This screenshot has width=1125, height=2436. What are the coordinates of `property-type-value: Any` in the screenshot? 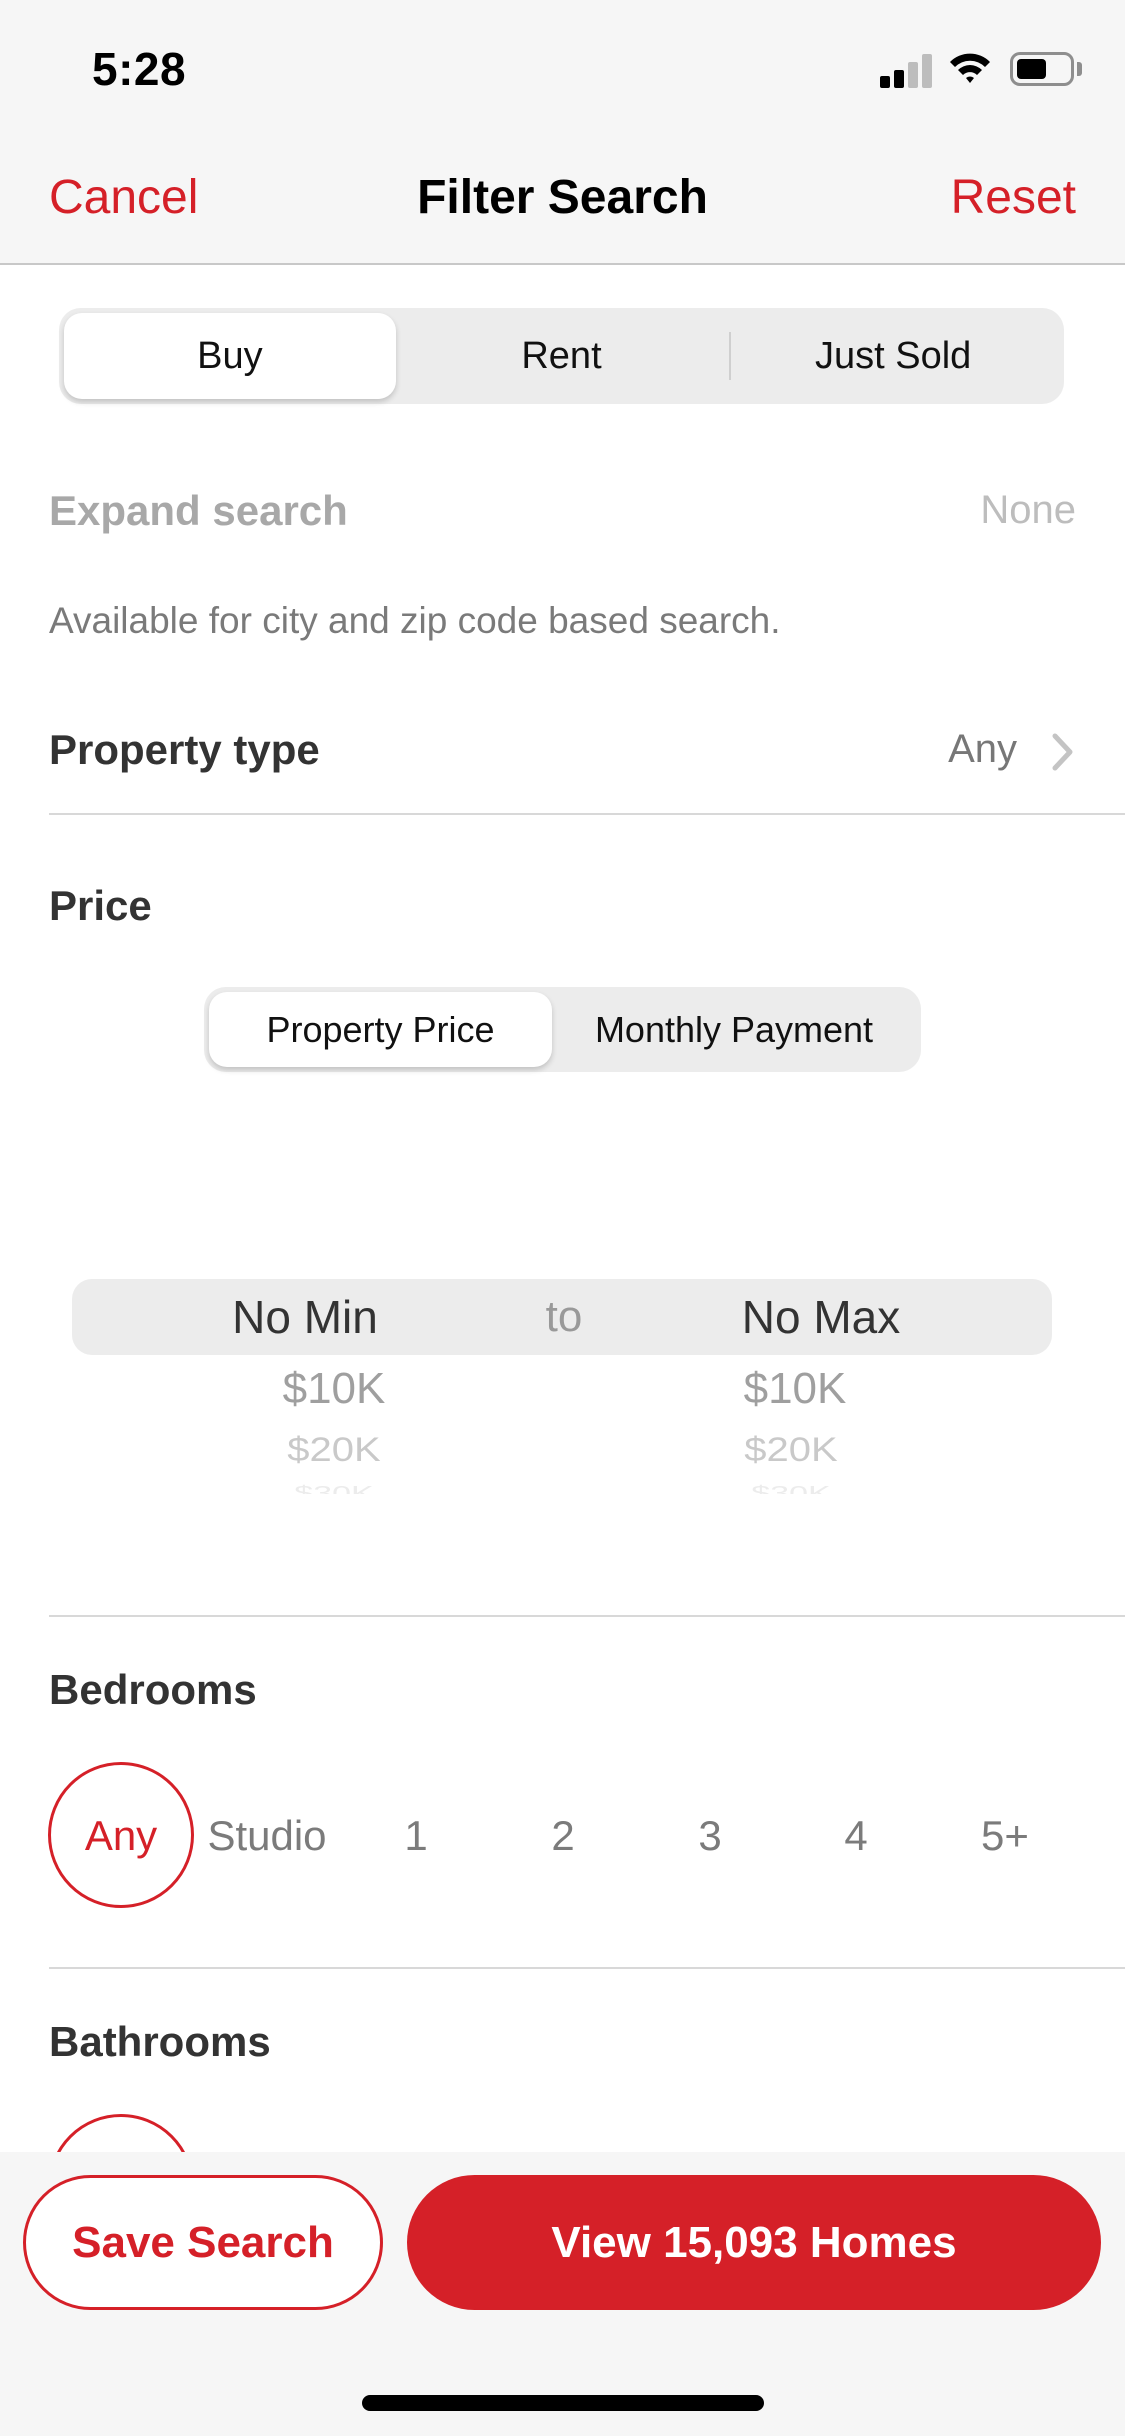 It's located at (982, 749).